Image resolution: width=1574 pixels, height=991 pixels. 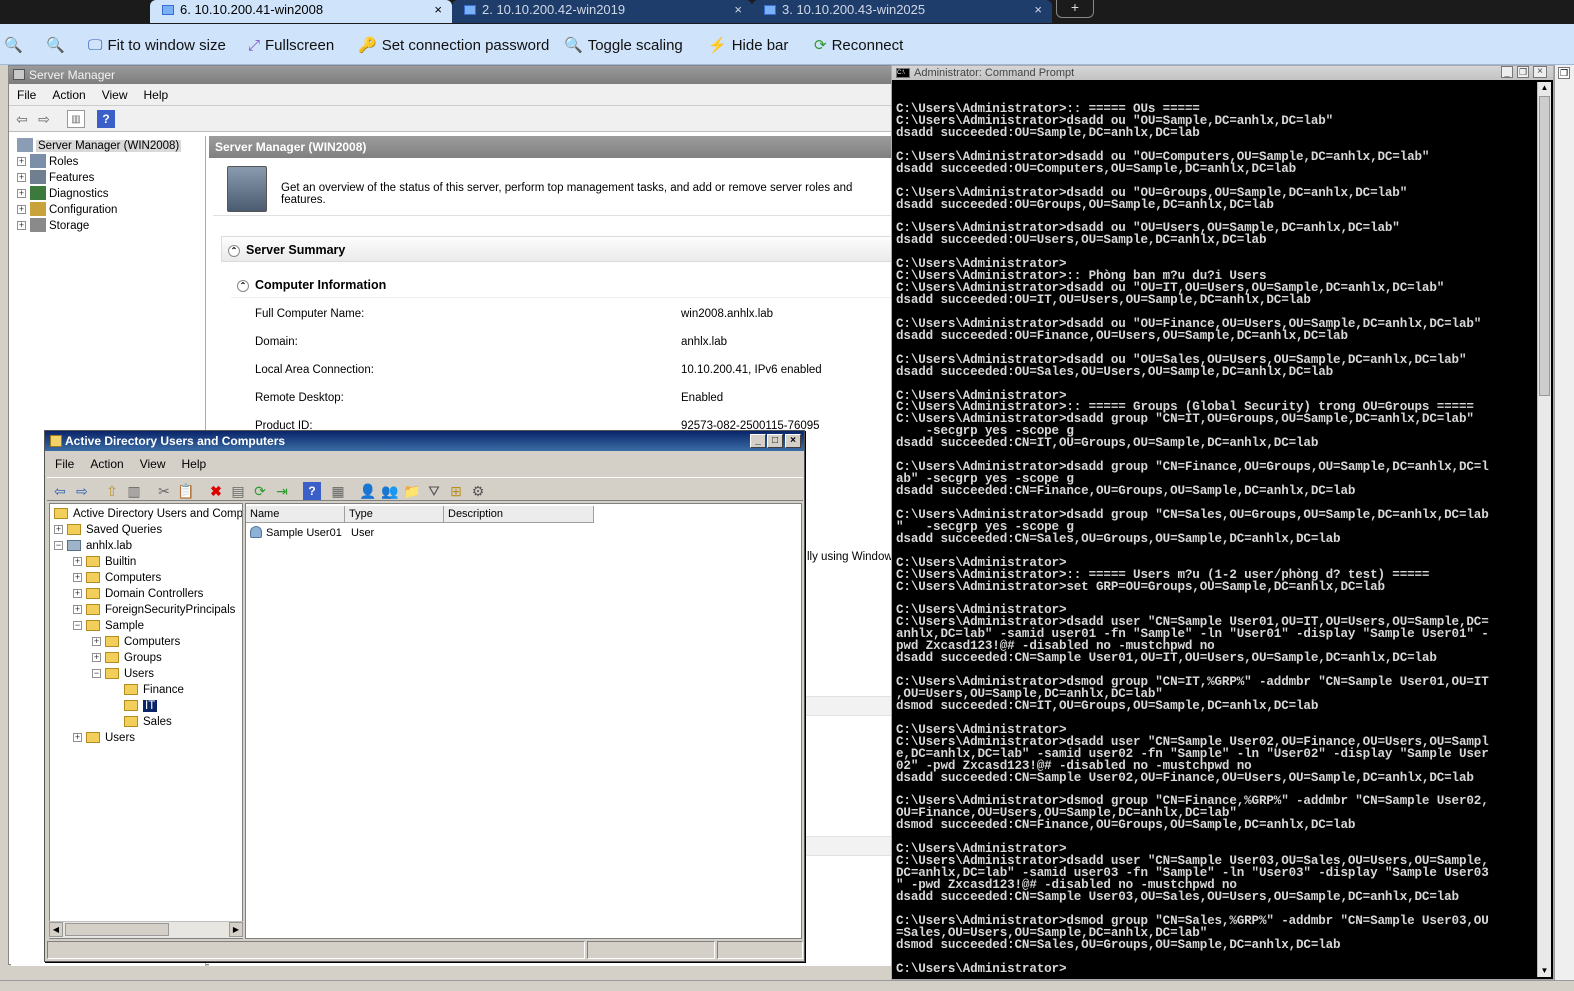 What do you see at coordinates (146, 929) in the screenshot?
I see `horizontal-scrollbar: ◀ ▶` at bounding box center [146, 929].